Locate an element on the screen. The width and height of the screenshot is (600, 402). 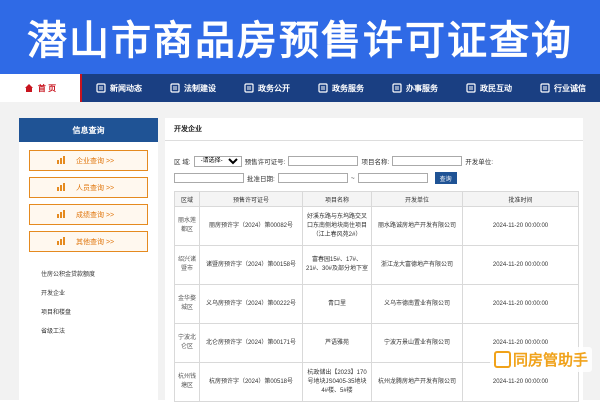
nav-item-7: 行业诚信 is located at coordinates (563, 88).